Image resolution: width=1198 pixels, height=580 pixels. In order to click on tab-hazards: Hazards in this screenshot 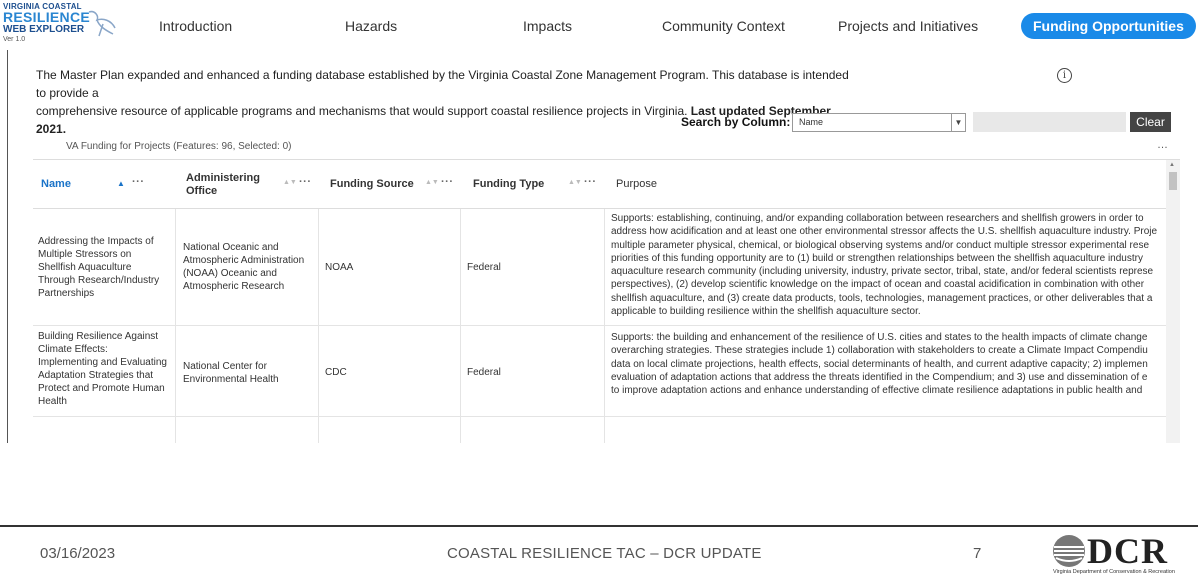, I will do `click(371, 26)`.